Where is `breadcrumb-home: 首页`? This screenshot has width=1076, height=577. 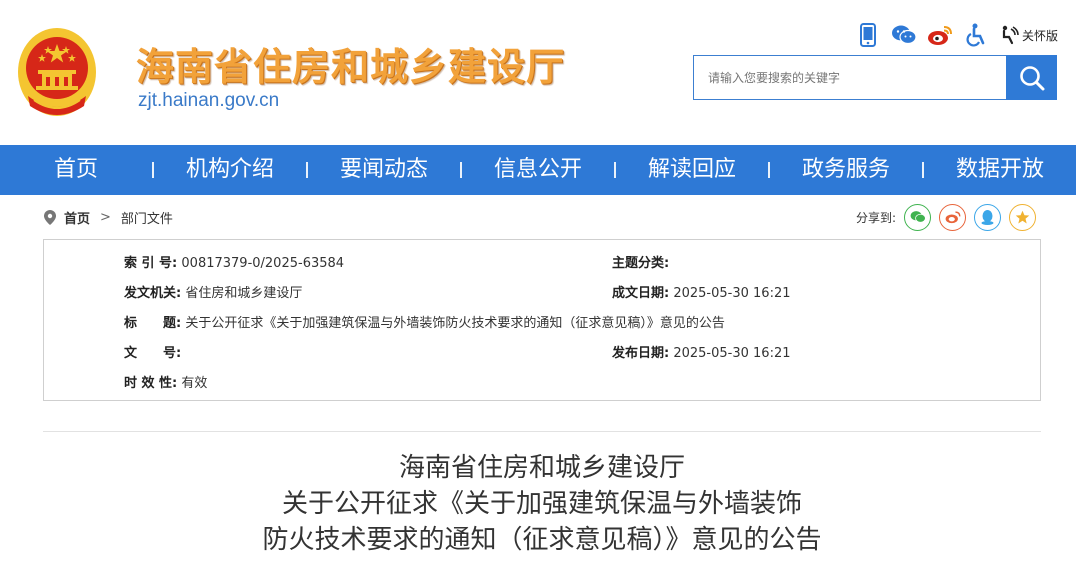
breadcrumb-home: 首页 is located at coordinates (77, 217).